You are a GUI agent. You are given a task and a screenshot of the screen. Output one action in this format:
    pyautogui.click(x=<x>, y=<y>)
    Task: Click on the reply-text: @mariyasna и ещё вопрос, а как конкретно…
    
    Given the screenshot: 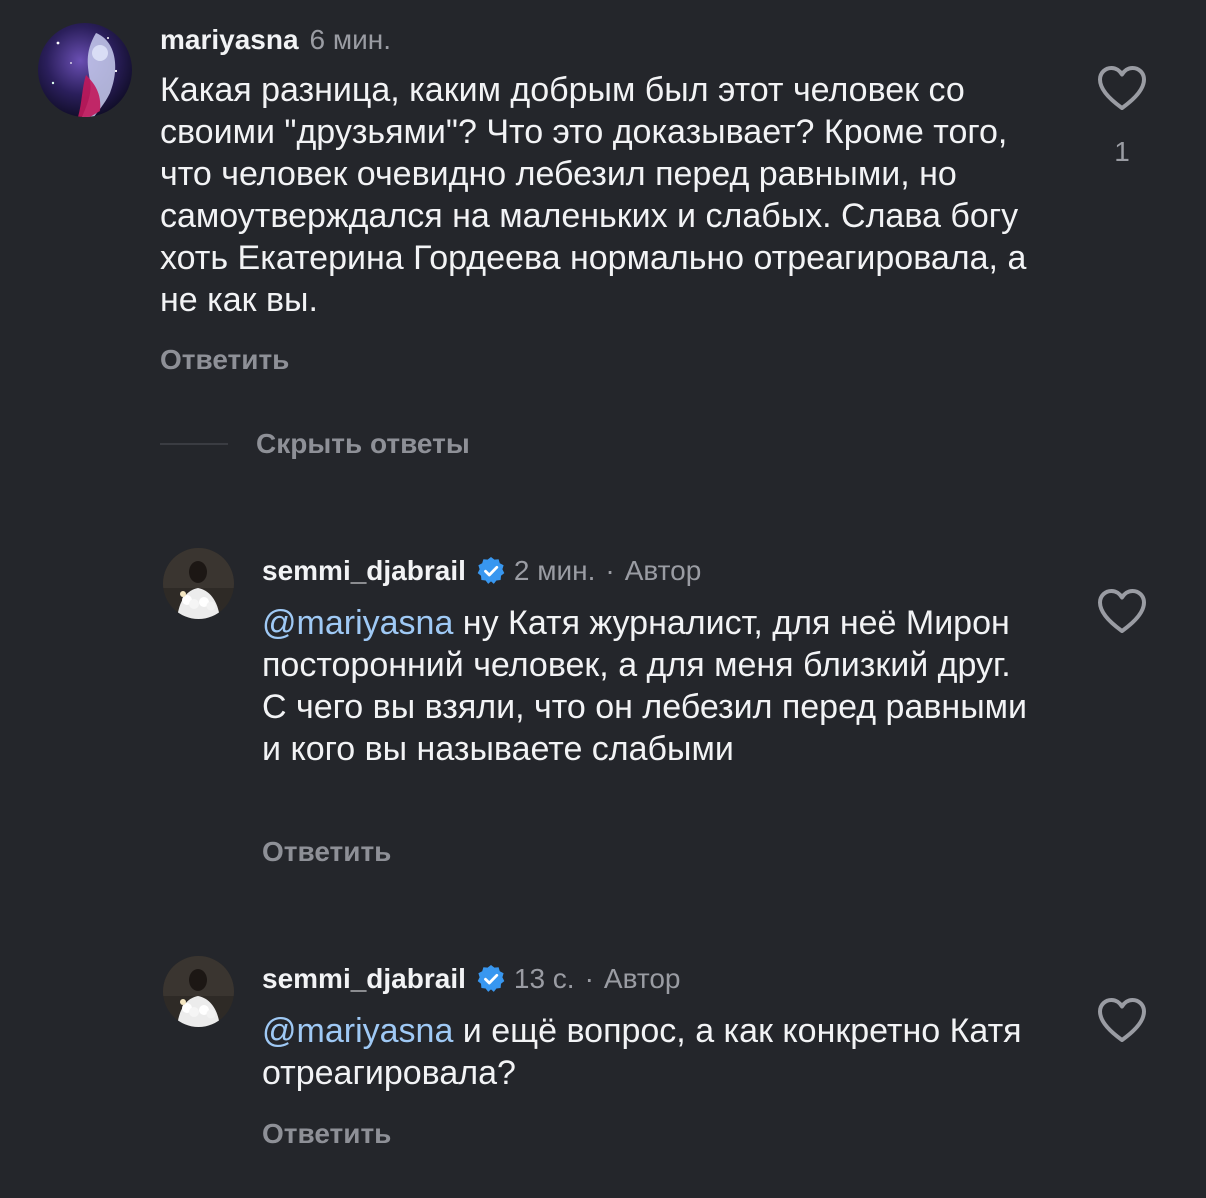 What is the action you would take?
    pyautogui.click(x=652, y=1052)
    